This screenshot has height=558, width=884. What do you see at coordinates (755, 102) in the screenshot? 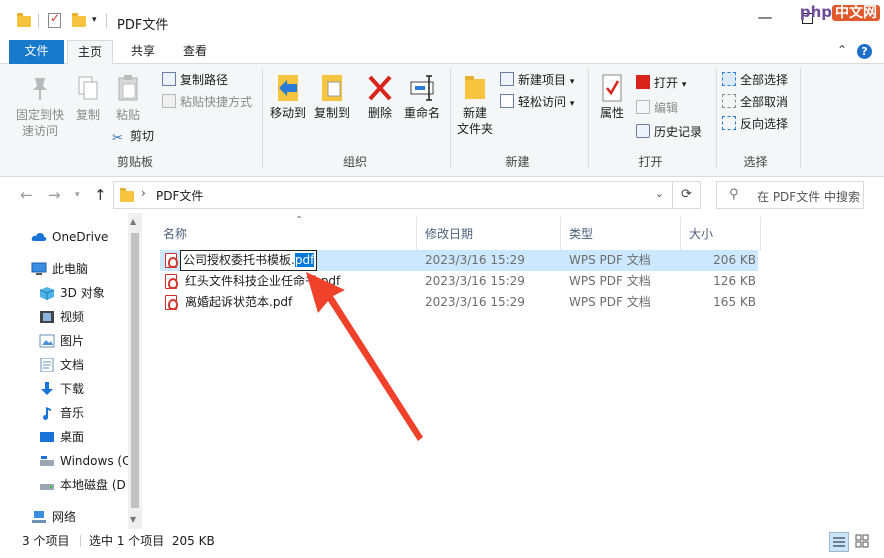
I see `select-none-button: 全部取消` at bounding box center [755, 102].